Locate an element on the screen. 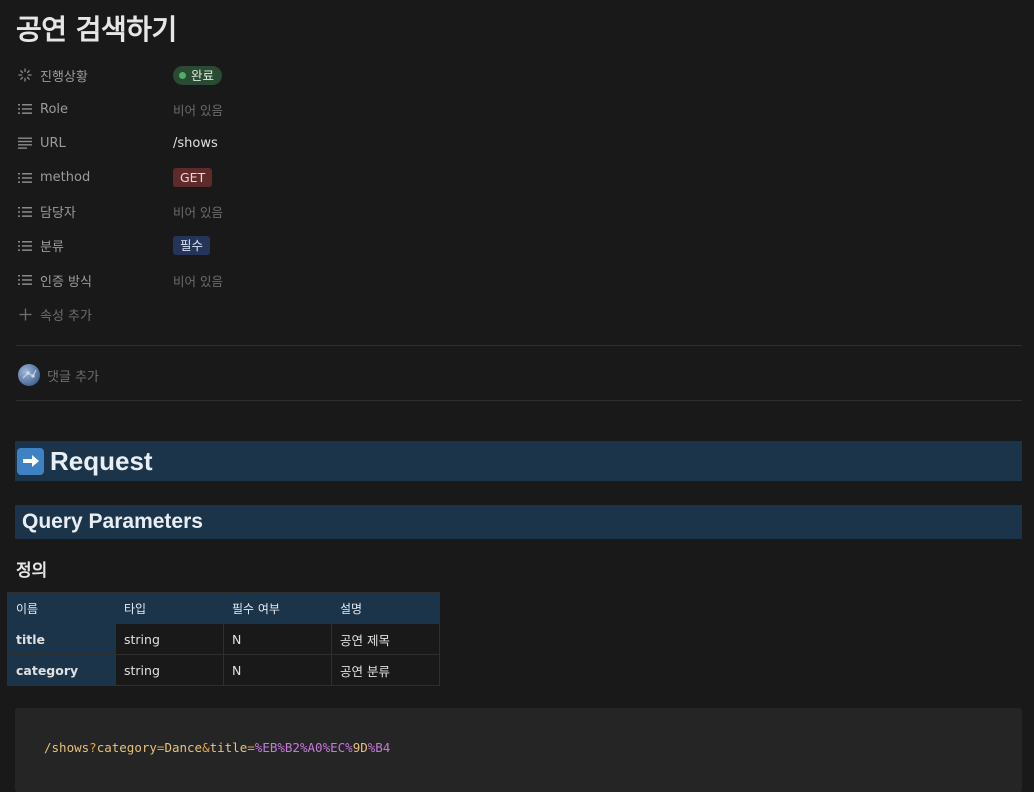 This screenshot has width=1034, height=792. avatar is located at coordinates (29, 375).